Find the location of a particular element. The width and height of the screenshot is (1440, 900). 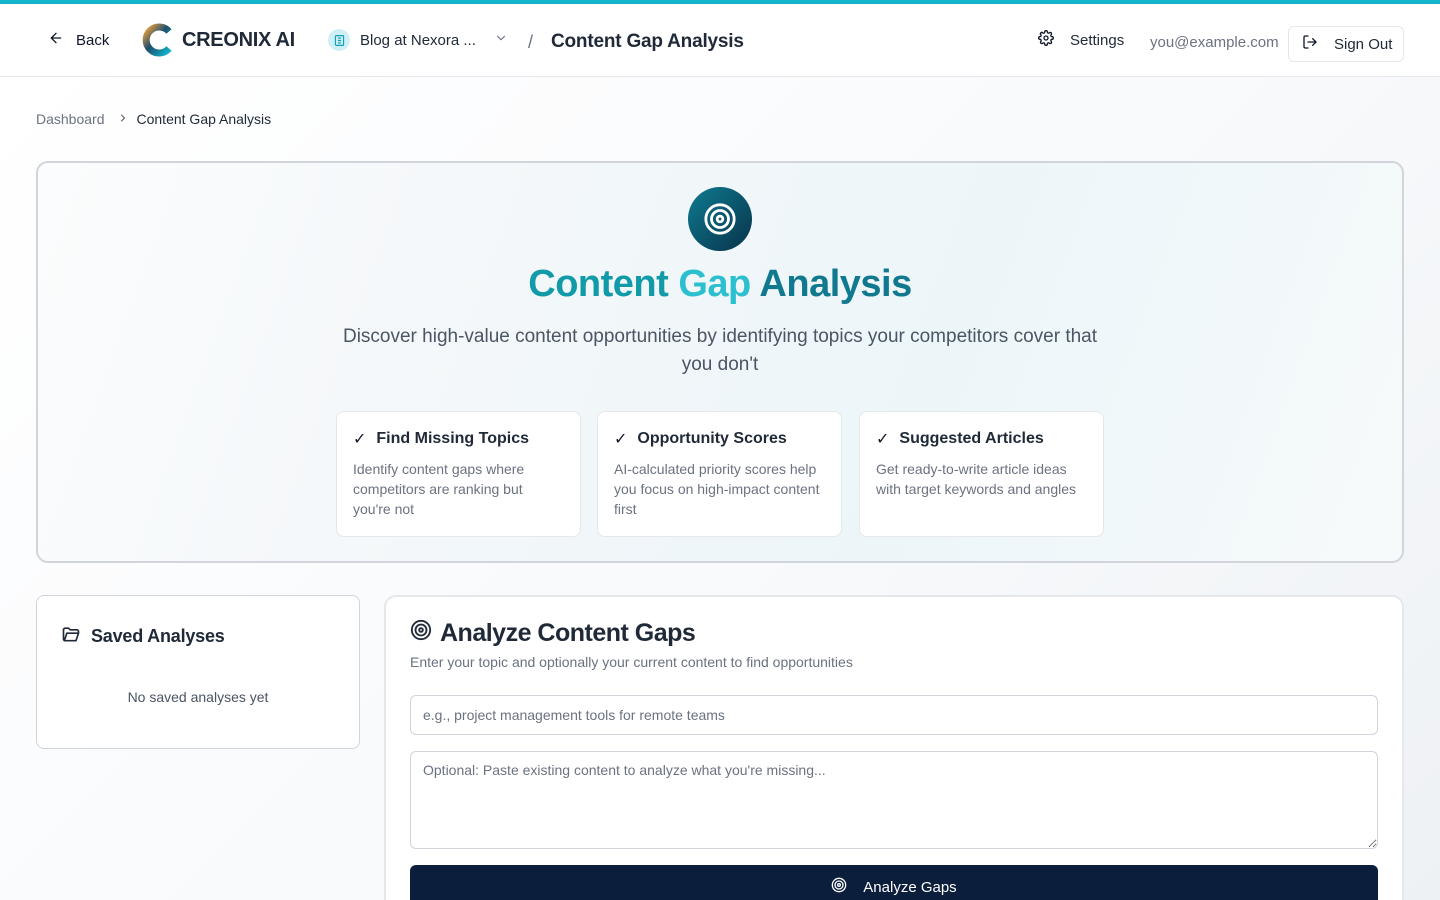

breadcrumb: Dashboard Content Gap Analysis is located at coordinates (153, 119).